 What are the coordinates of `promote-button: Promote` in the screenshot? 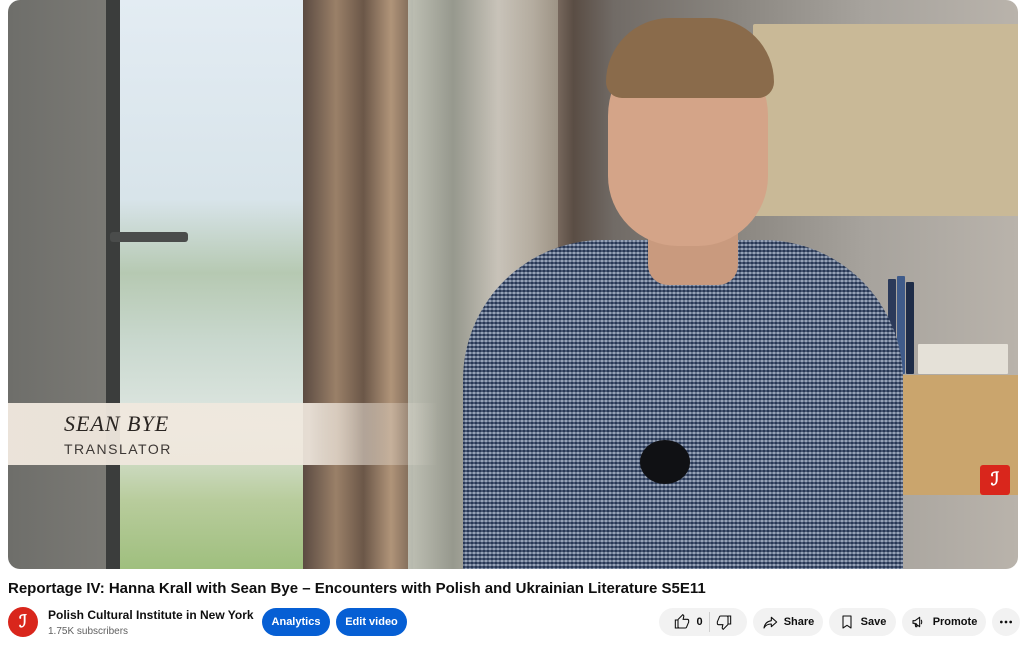 It's located at (944, 622).